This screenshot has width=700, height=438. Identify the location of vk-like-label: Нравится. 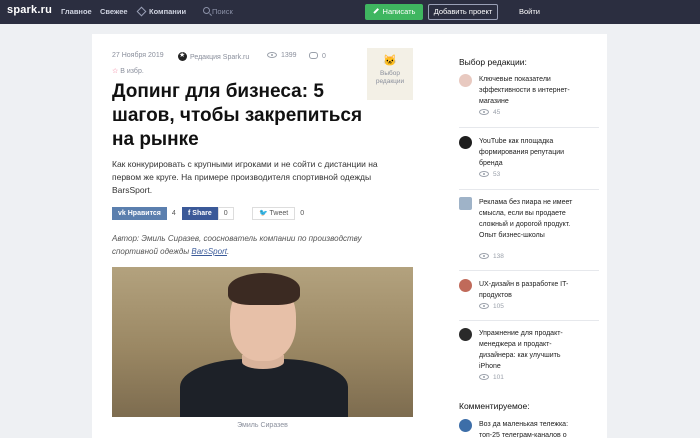
(144, 213).